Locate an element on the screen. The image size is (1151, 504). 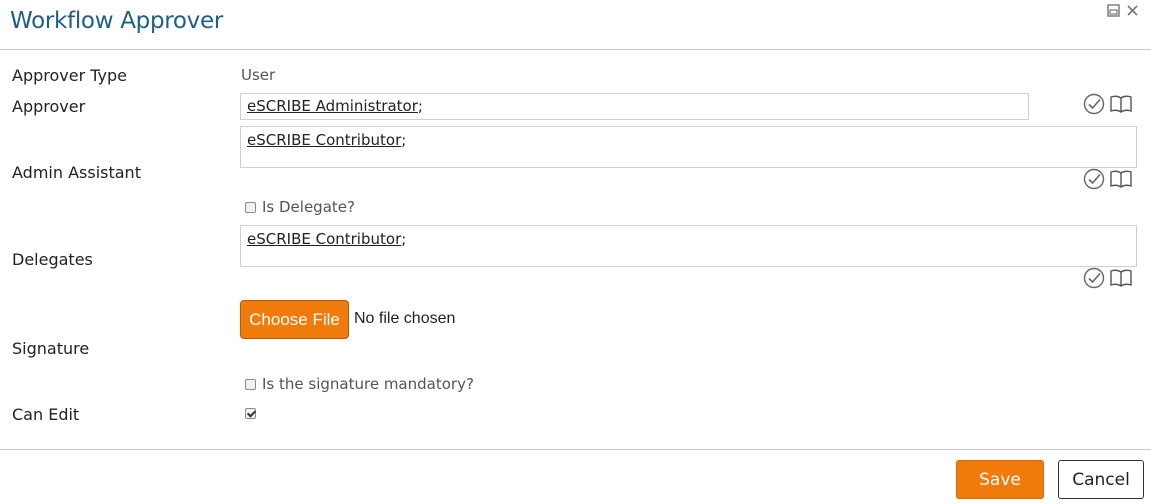
delegates-link: eSCRIBE Contributor is located at coordinates (324, 239).